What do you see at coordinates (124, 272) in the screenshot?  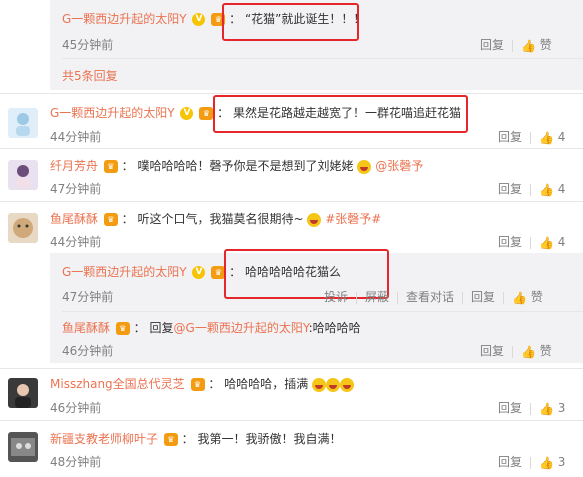 I see `sub-reply-author: G一颗西边升起的太阳Y` at bounding box center [124, 272].